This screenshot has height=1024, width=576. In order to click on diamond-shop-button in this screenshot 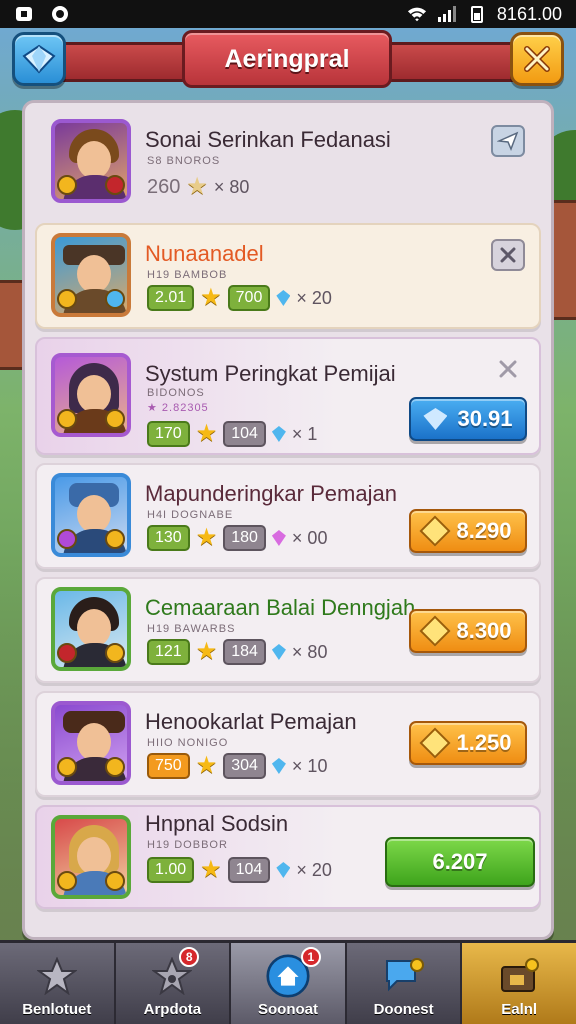, I will do `click(39, 59)`.